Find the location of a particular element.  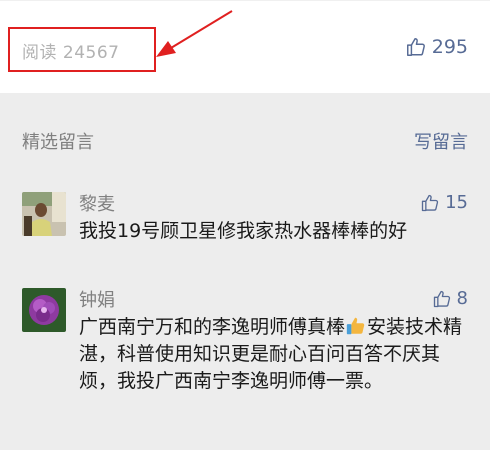

thumbs-up-emoji-icon is located at coordinates (355, 326).